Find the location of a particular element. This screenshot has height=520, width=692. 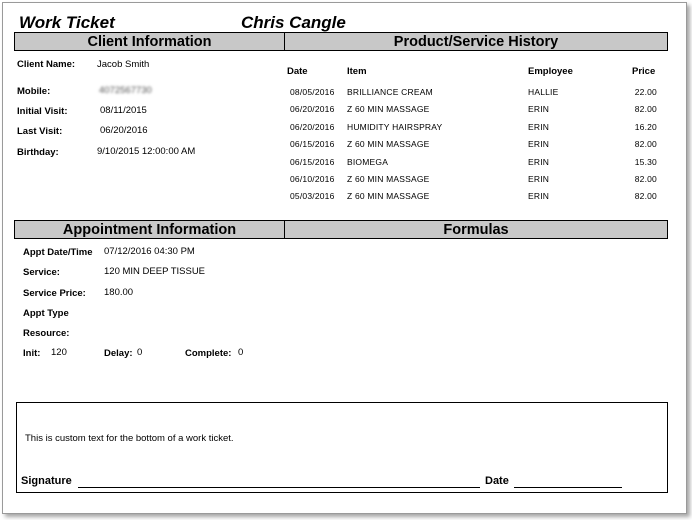

appt-date-value: 07/12/2016 04:30 PM is located at coordinates (149, 251).